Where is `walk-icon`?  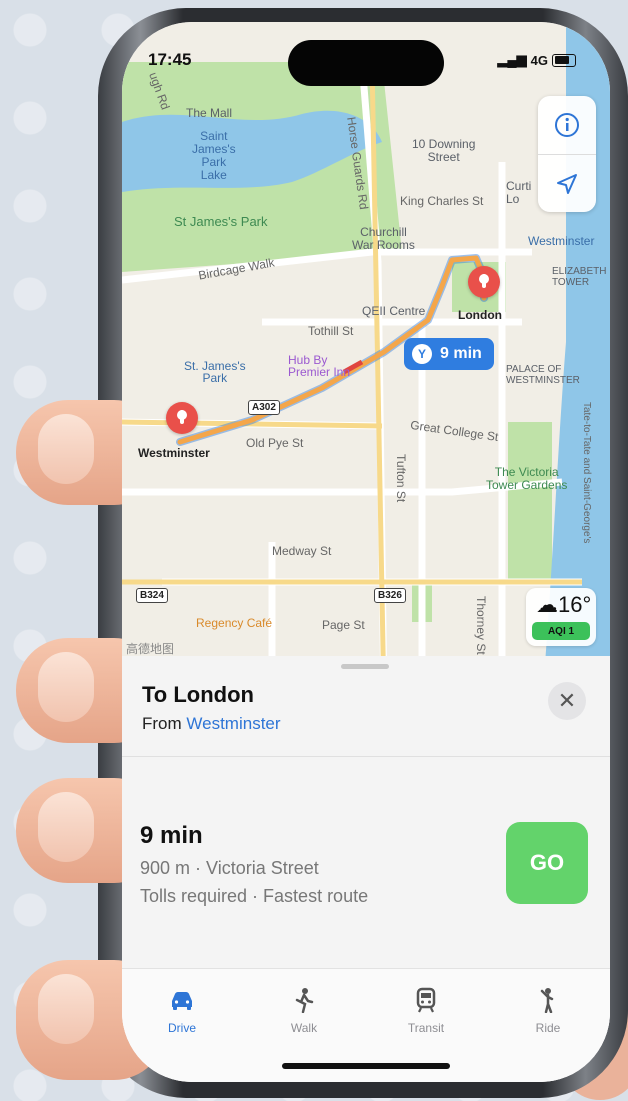 walk-icon is located at coordinates (304, 1000).